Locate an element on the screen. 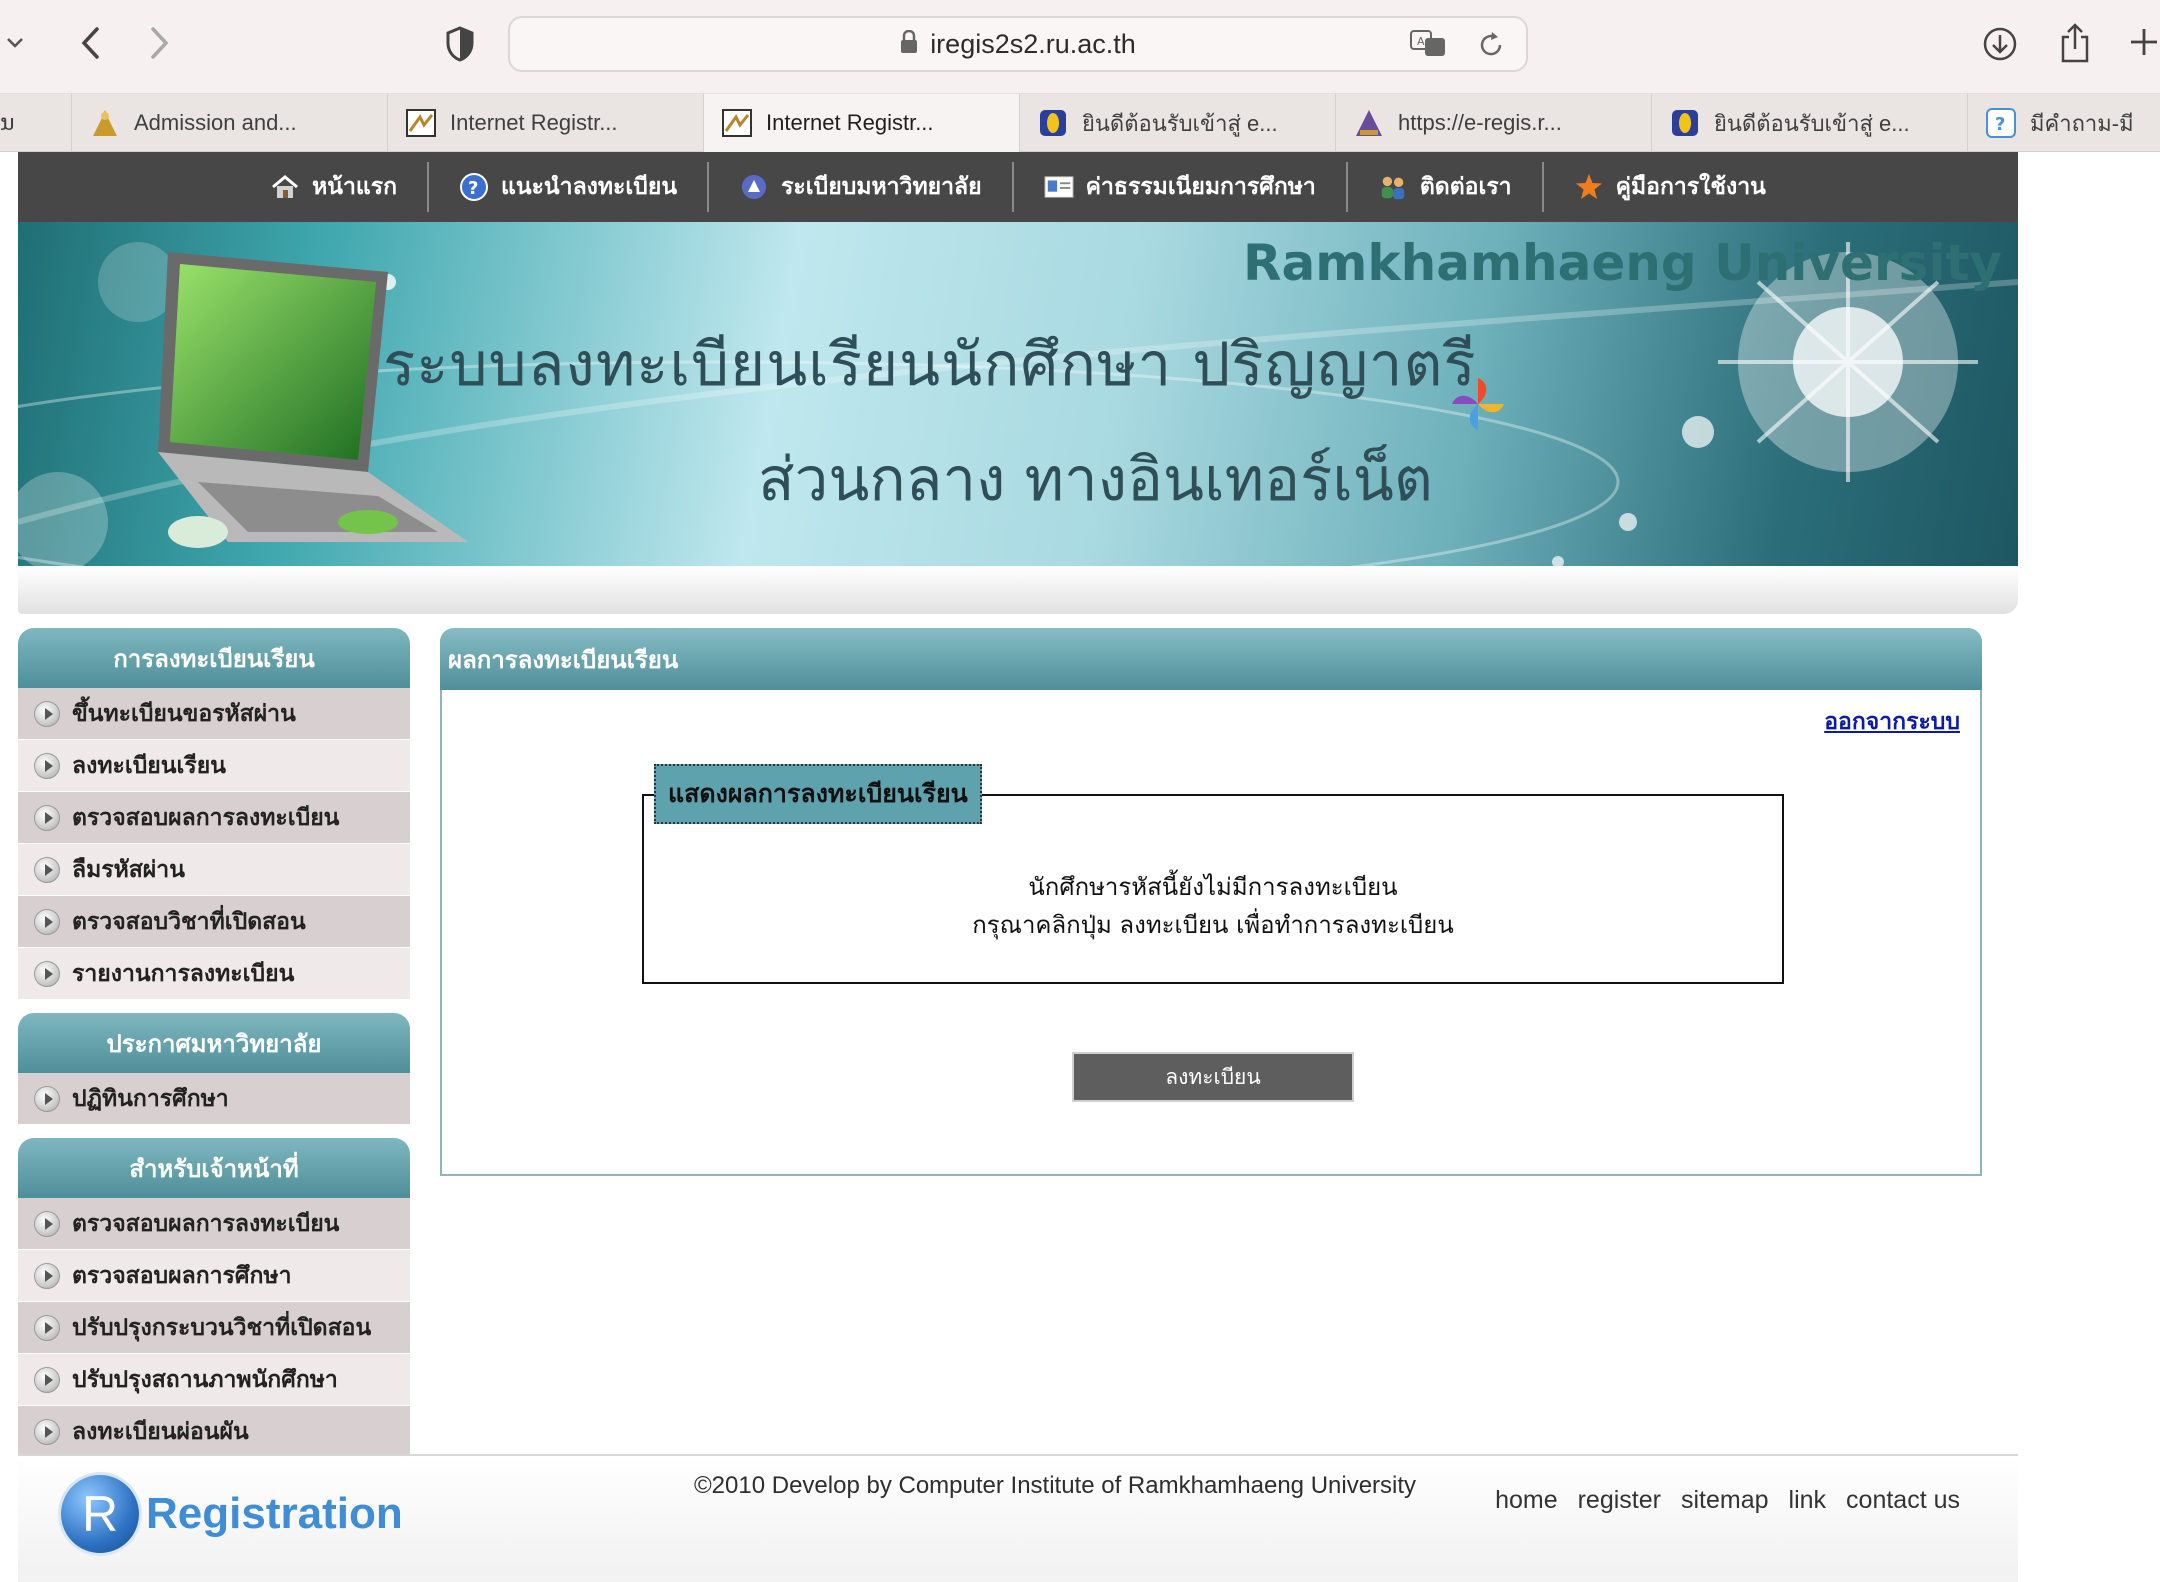  tab-partial-left: ນ is located at coordinates (36, 123).